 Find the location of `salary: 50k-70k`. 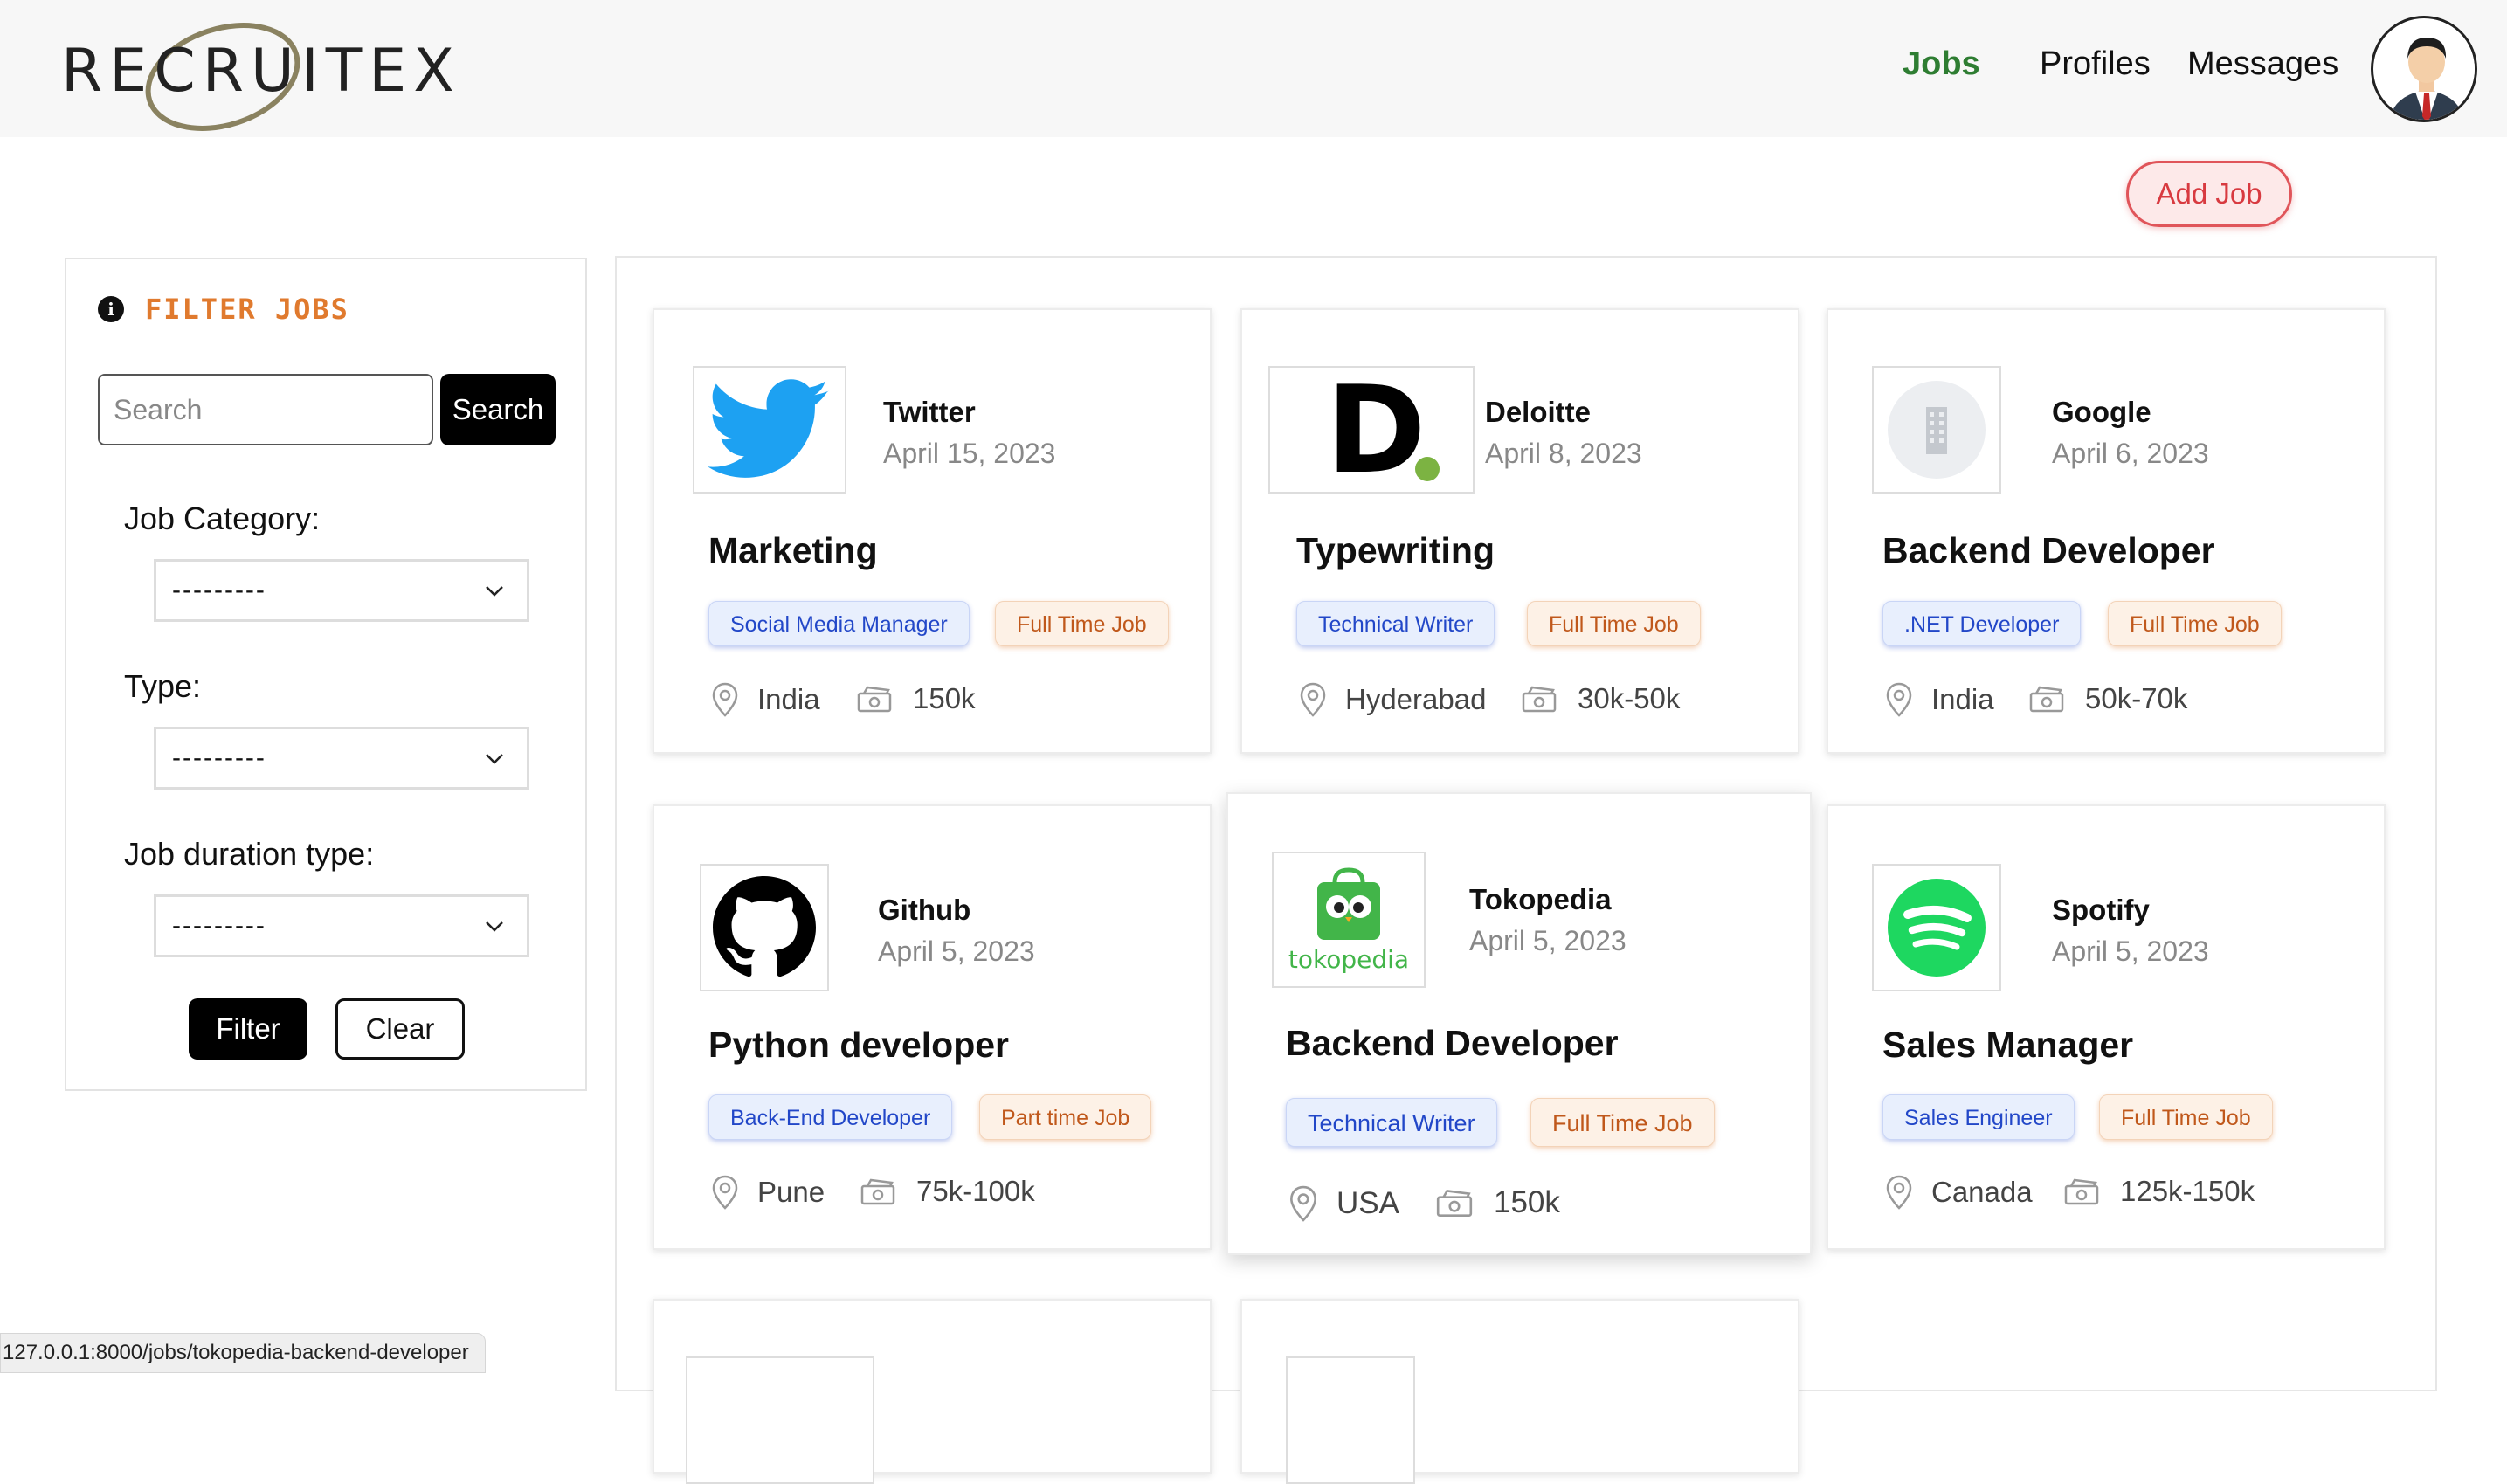

salary: 50k-70k is located at coordinates (2107, 698).